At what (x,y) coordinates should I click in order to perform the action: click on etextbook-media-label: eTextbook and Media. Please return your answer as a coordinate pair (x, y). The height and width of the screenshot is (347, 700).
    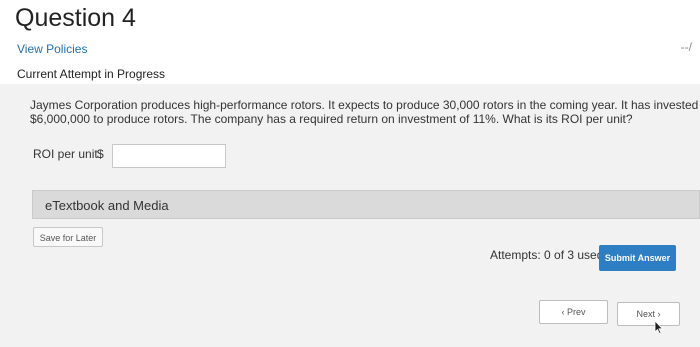
    Looking at the image, I should click on (107, 205).